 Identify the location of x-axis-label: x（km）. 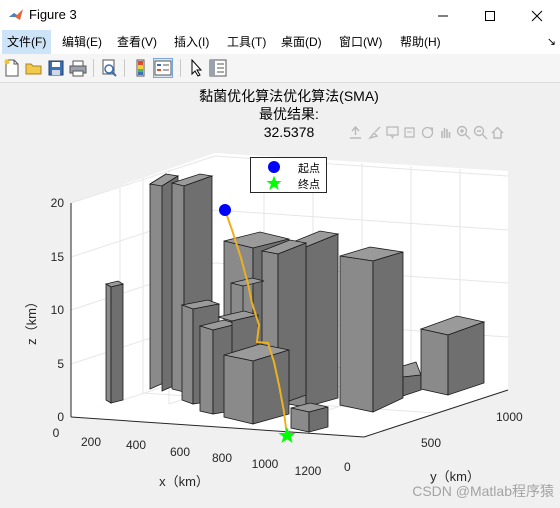
(184, 481).